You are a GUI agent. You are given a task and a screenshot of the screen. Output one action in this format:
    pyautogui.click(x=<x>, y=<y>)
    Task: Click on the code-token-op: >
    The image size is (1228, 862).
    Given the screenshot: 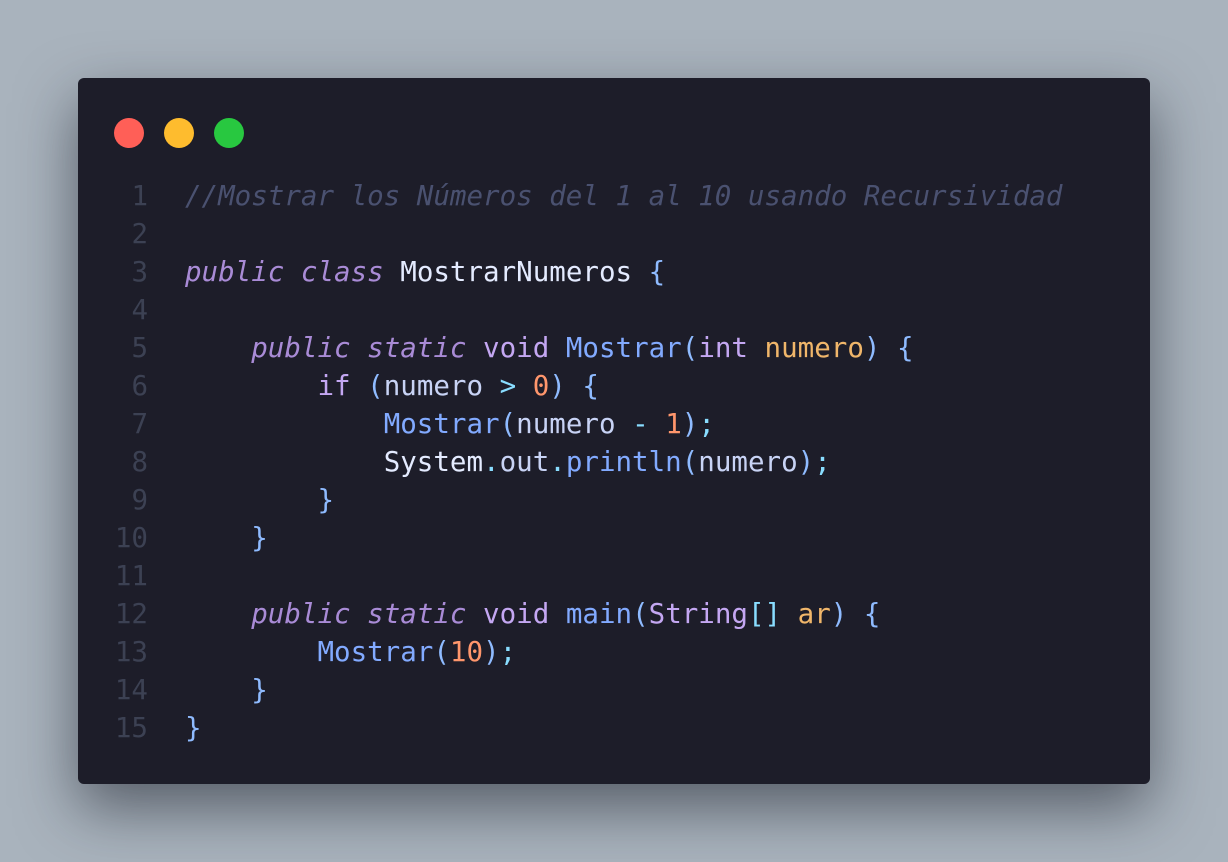 What is the action you would take?
    pyautogui.click(x=508, y=386)
    